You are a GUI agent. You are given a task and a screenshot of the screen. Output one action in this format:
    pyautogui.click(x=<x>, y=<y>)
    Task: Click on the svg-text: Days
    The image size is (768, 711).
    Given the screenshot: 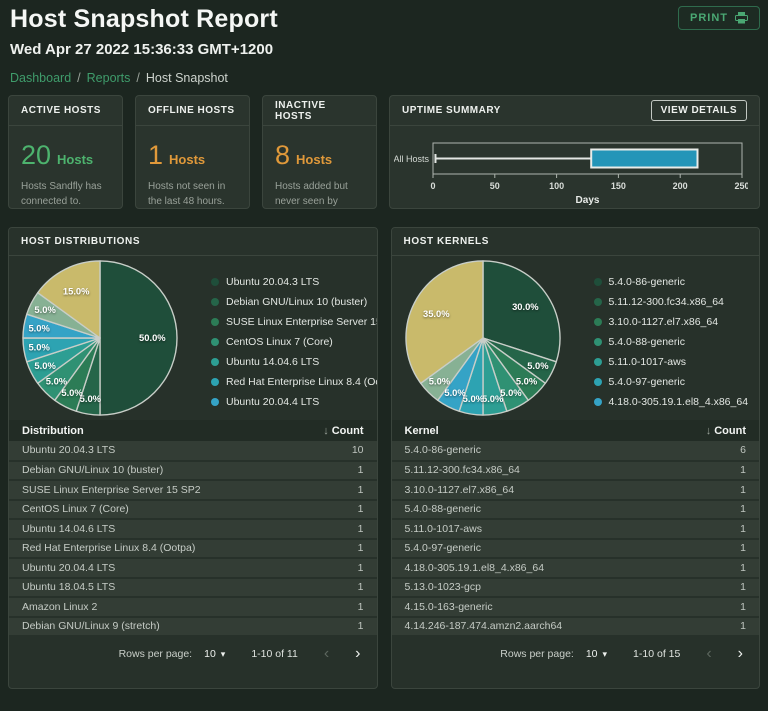 What is the action you would take?
    pyautogui.click(x=588, y=200)
    